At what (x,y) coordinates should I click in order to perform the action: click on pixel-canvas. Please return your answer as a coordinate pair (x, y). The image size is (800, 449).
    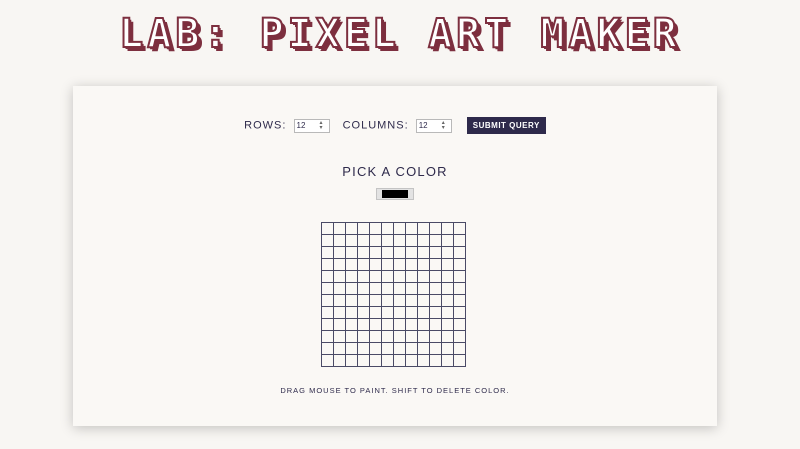
    Looking at the image, I should click on (393, 294).